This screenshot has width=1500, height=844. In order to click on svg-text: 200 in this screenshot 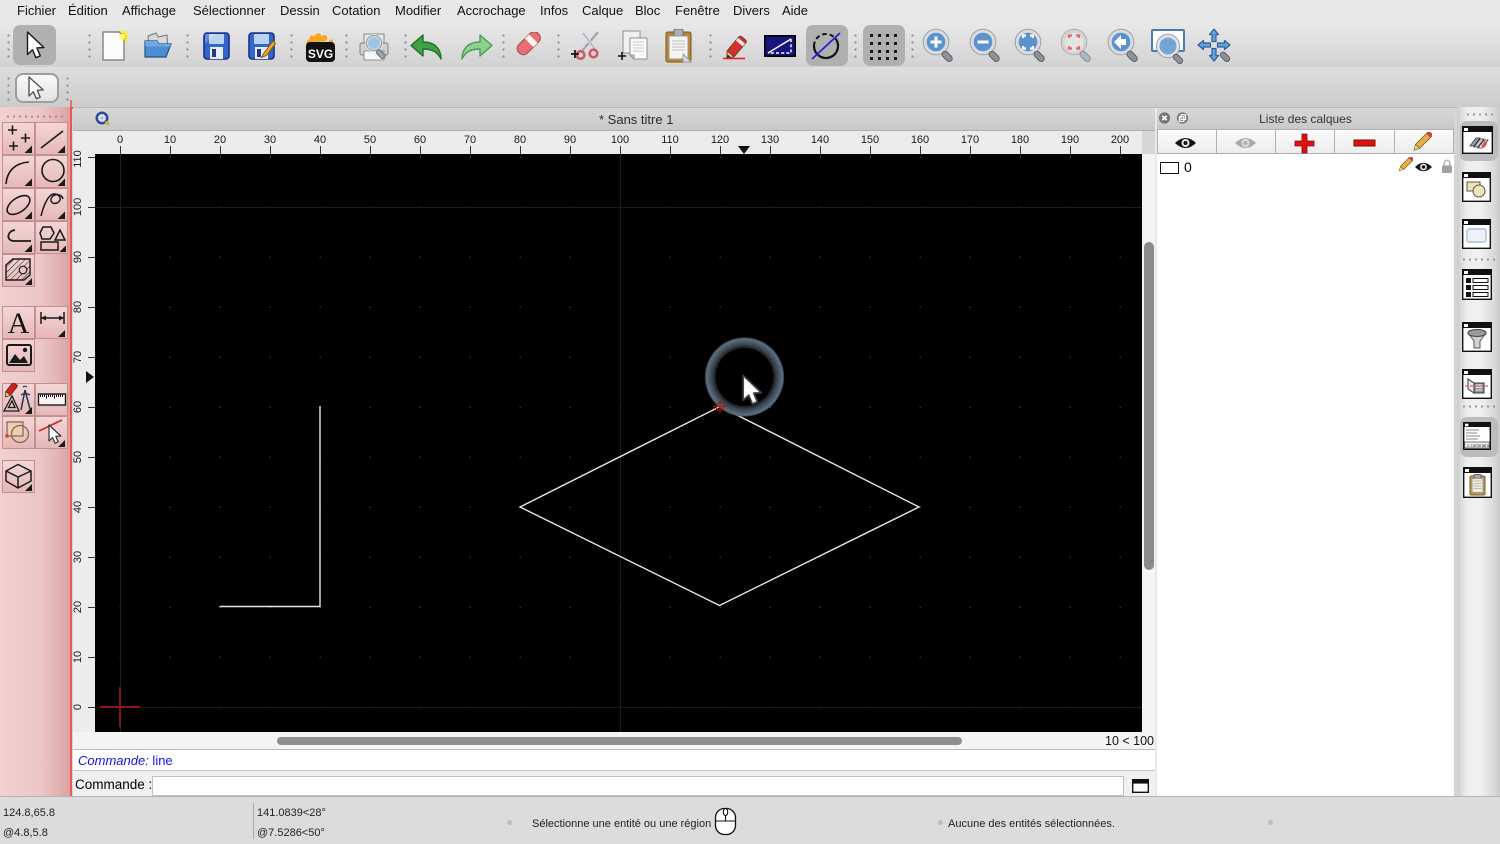, I will do `click(1120, 140)`.